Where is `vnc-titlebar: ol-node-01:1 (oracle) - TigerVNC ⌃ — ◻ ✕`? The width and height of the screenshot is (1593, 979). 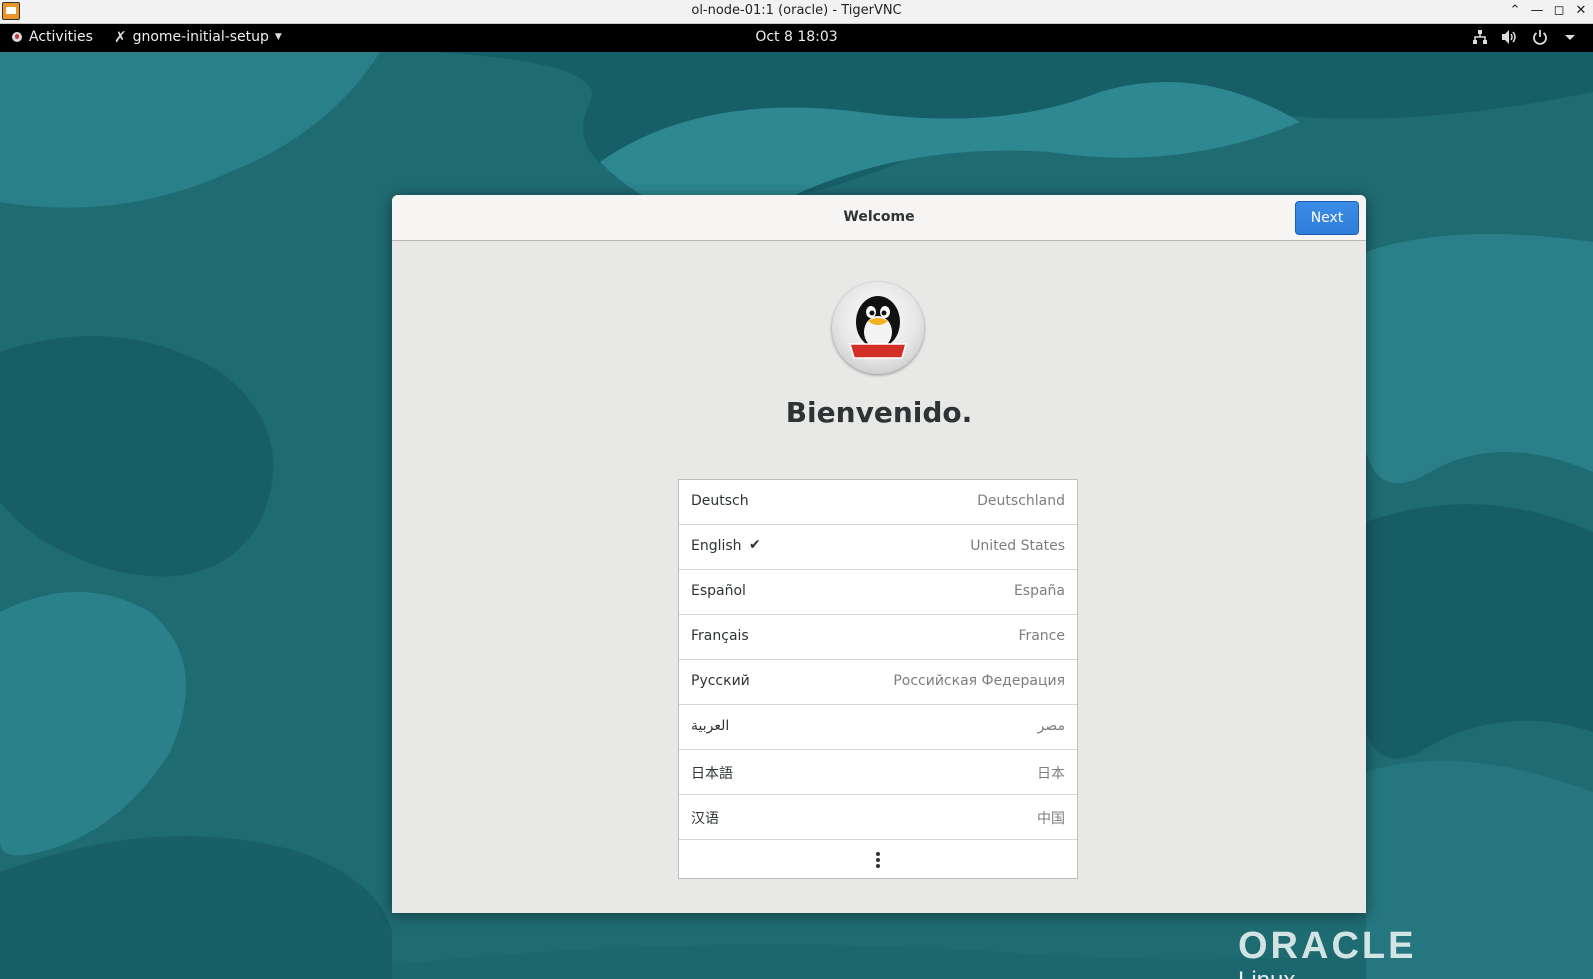 vnc-titlebar: ol-node-01:1 (oracle) - TigerVNC ⌃ — ◻ ✕ is located at coordinates (796, 12).